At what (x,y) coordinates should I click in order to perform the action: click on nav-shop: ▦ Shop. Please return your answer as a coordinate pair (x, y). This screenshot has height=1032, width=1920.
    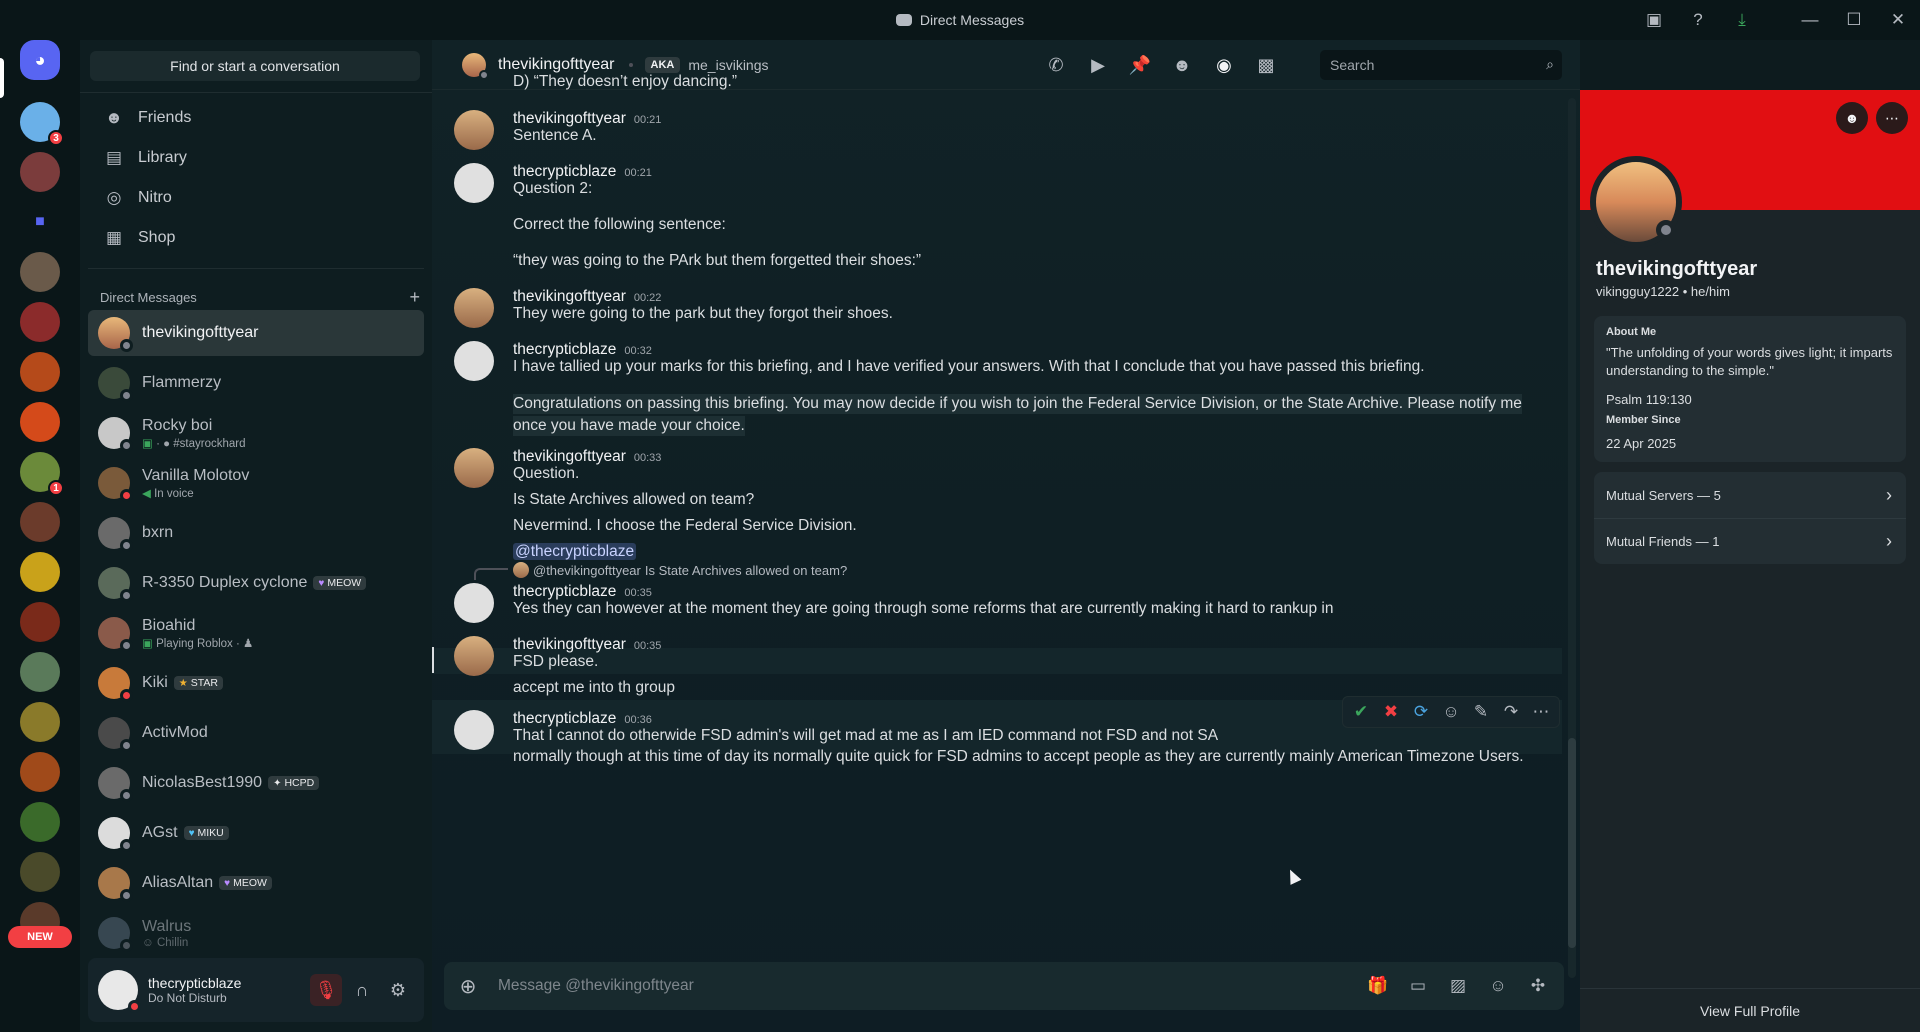
    Looking at the image, I should click on (256, 238).